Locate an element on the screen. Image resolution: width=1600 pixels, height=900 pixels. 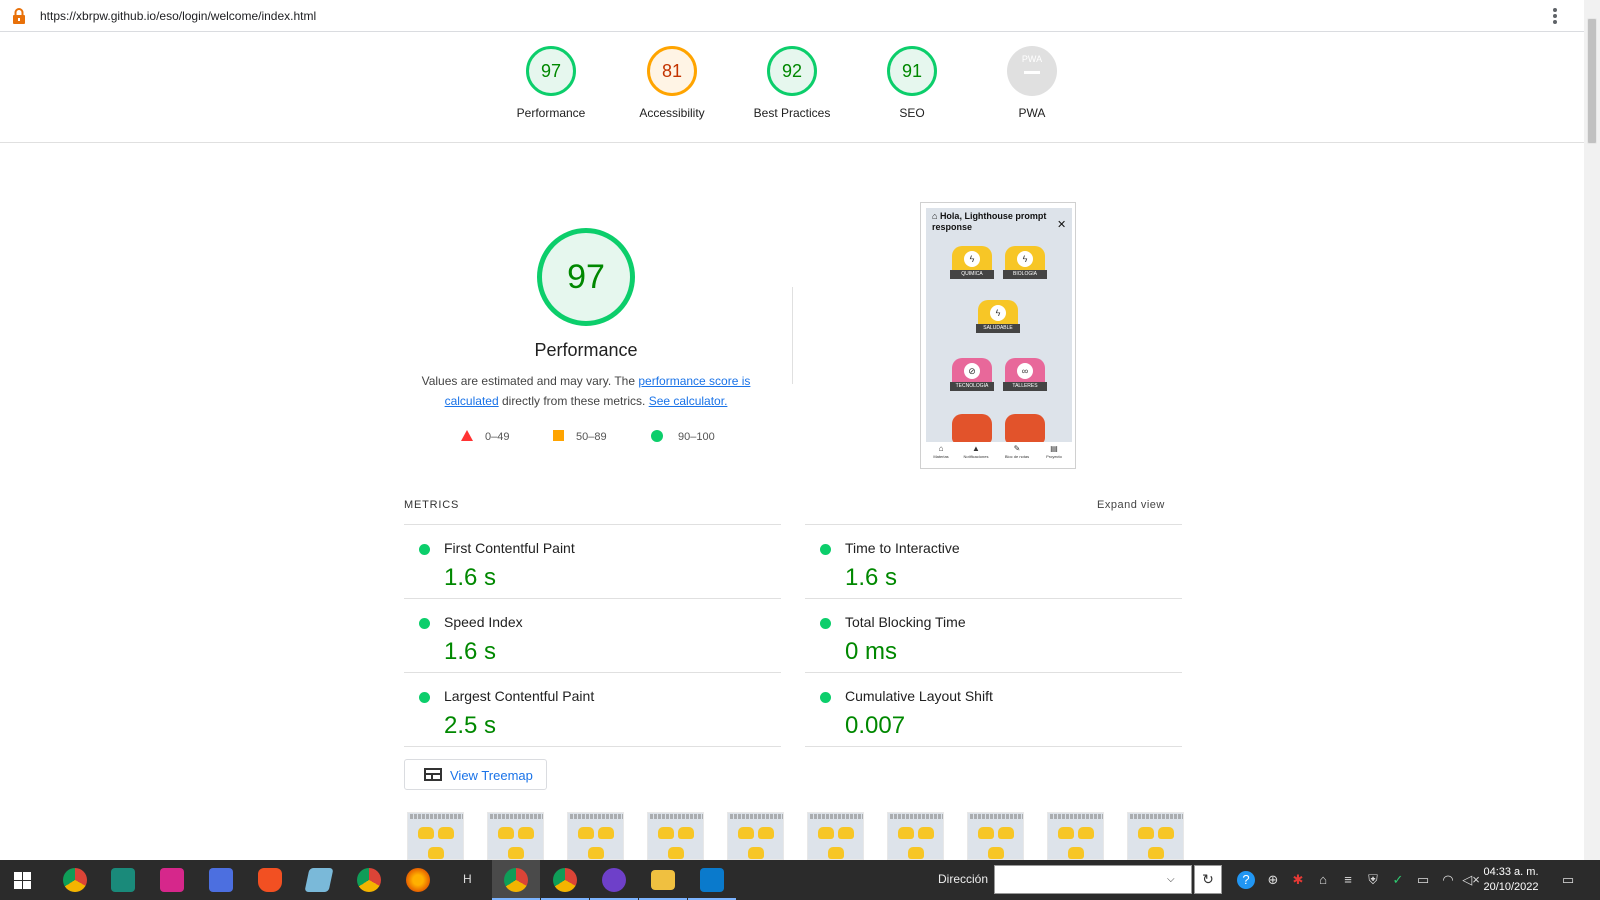
refresh-icon: ↻ is located at coordinates (1208, 879).